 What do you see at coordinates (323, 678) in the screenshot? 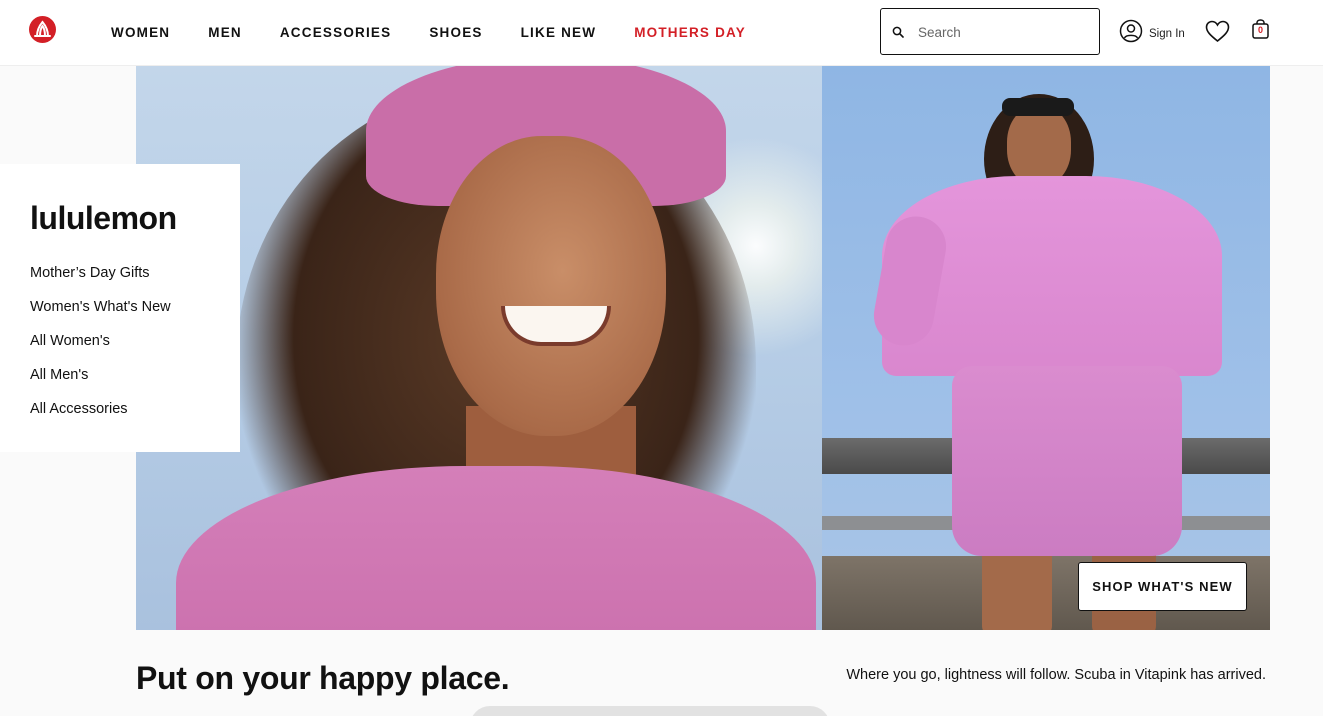
I see `hero-headline: Put on your happy place.` at bounding box center [323, 678].